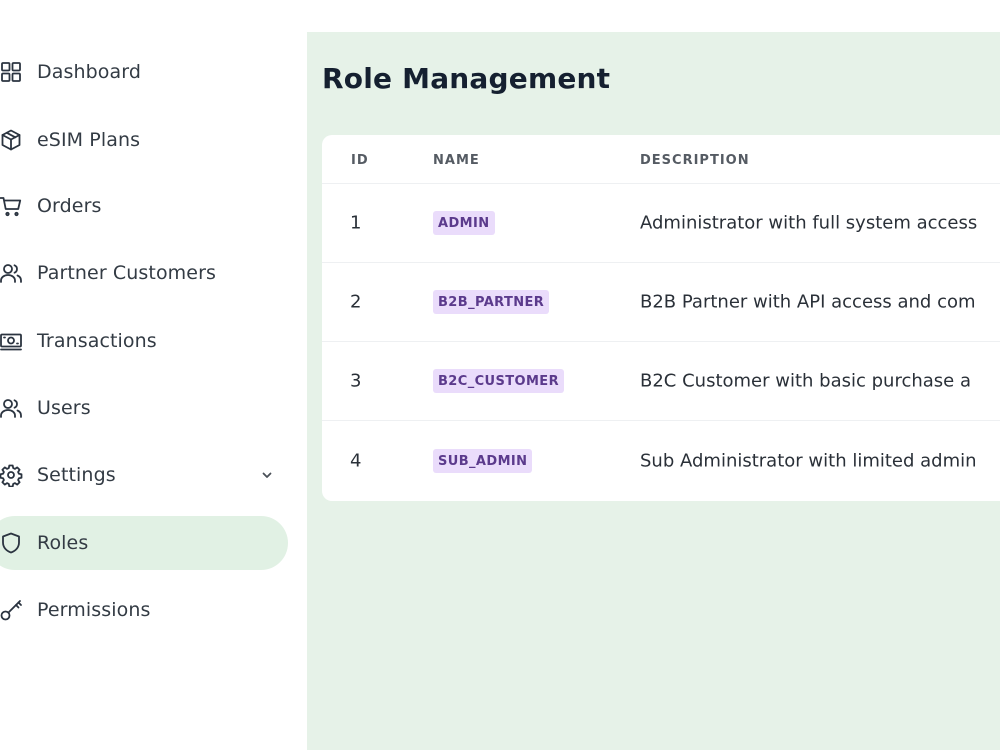 Image resolution: width=1000 pixels, height=750 pixels. What do you see at coordinates (144, 475) in the screenshot?
I see `sidebar-item-settings: Settings` at bounding box center [144, 475].